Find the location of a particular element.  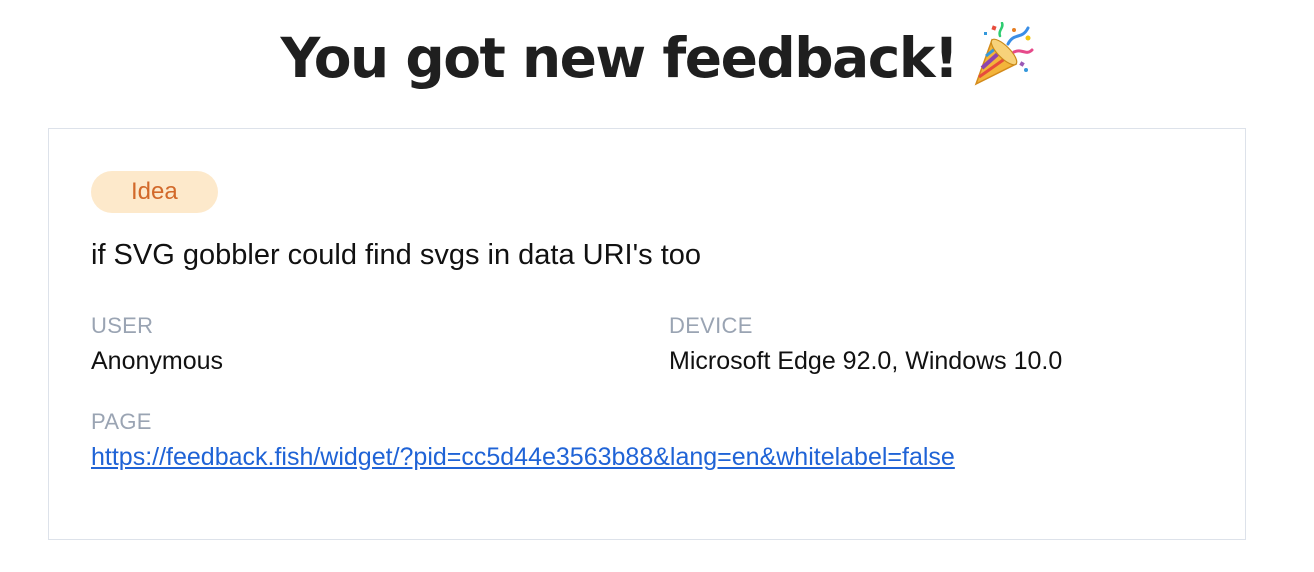

email-header: You got new feedback! is located at coordinates (657, 58).